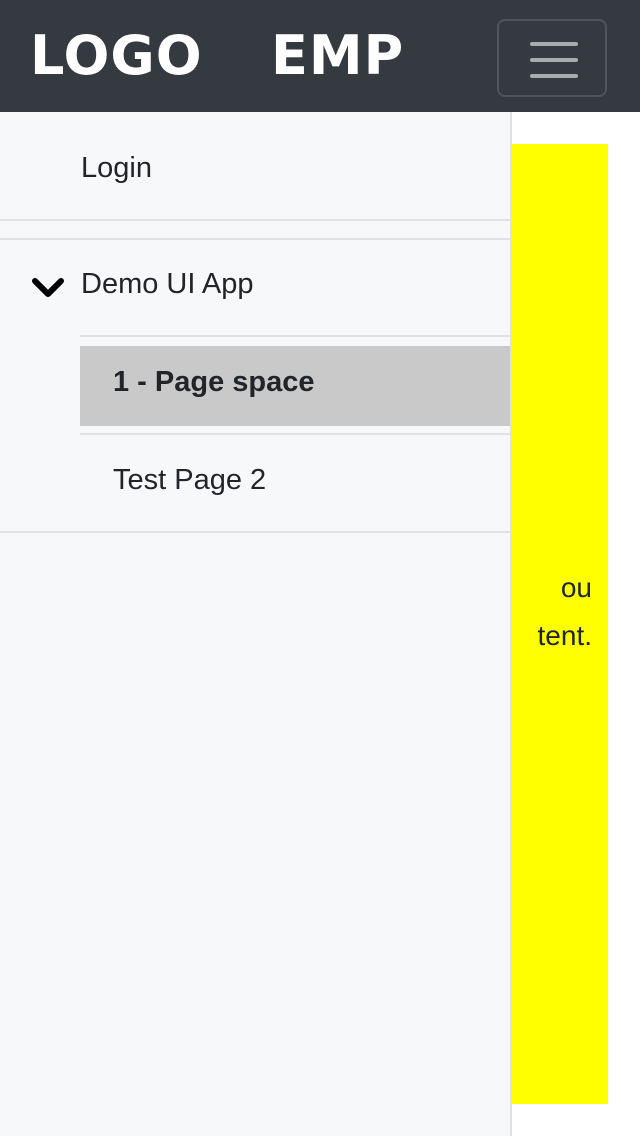 The width and height of the screenshot is (640, 1136). Describe the element at coordinates (214, 382) in the screenshot. I see `sidebar-item-page-space-label: 1 - Page space` at that location.